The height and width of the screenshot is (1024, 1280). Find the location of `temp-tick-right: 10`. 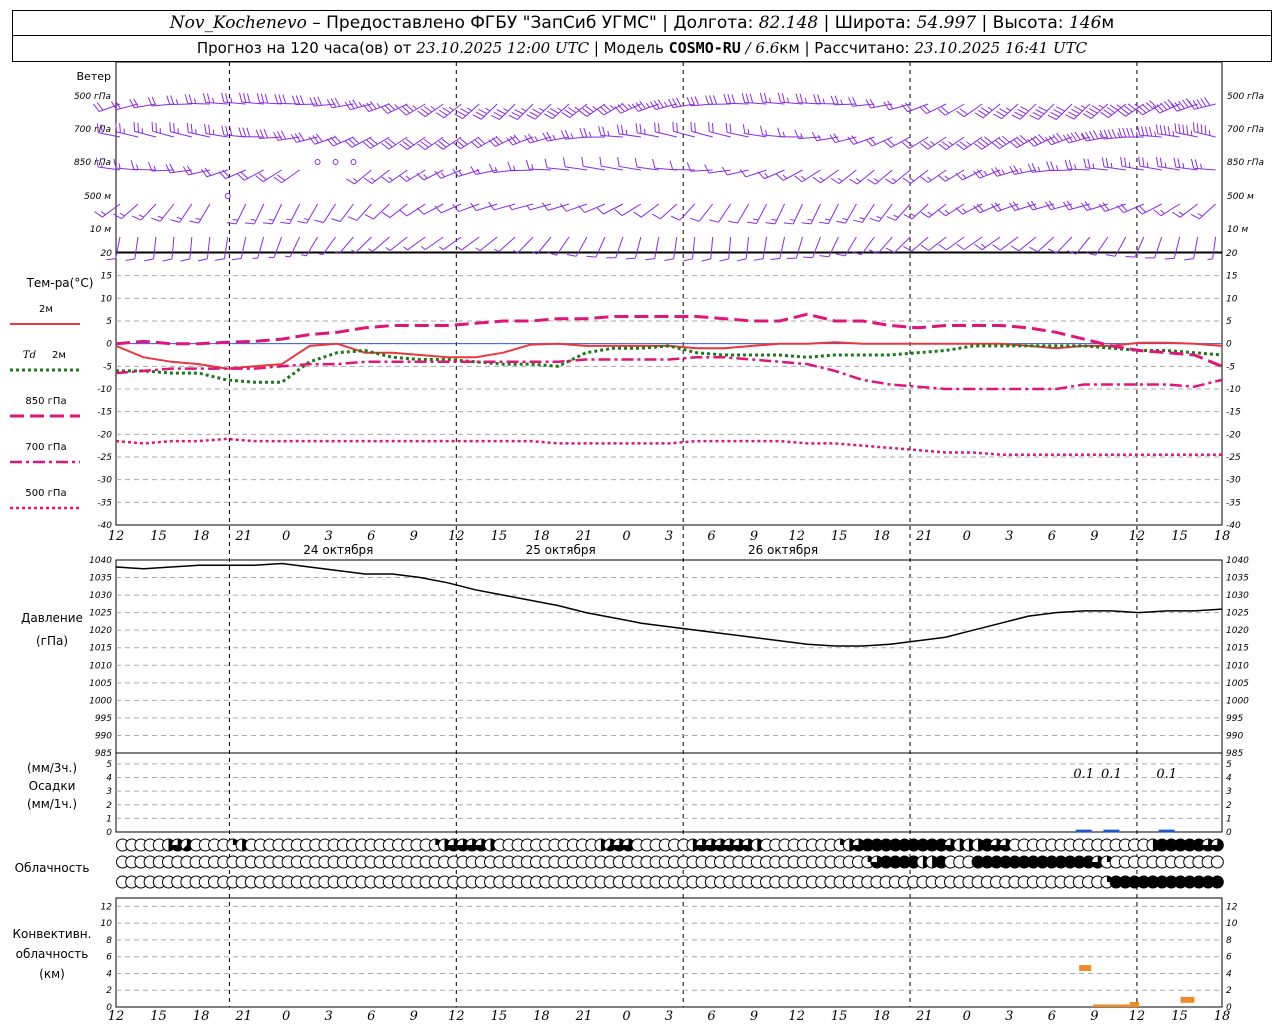

temp-tick-right: 10 is located at coordinates (1232, 299).